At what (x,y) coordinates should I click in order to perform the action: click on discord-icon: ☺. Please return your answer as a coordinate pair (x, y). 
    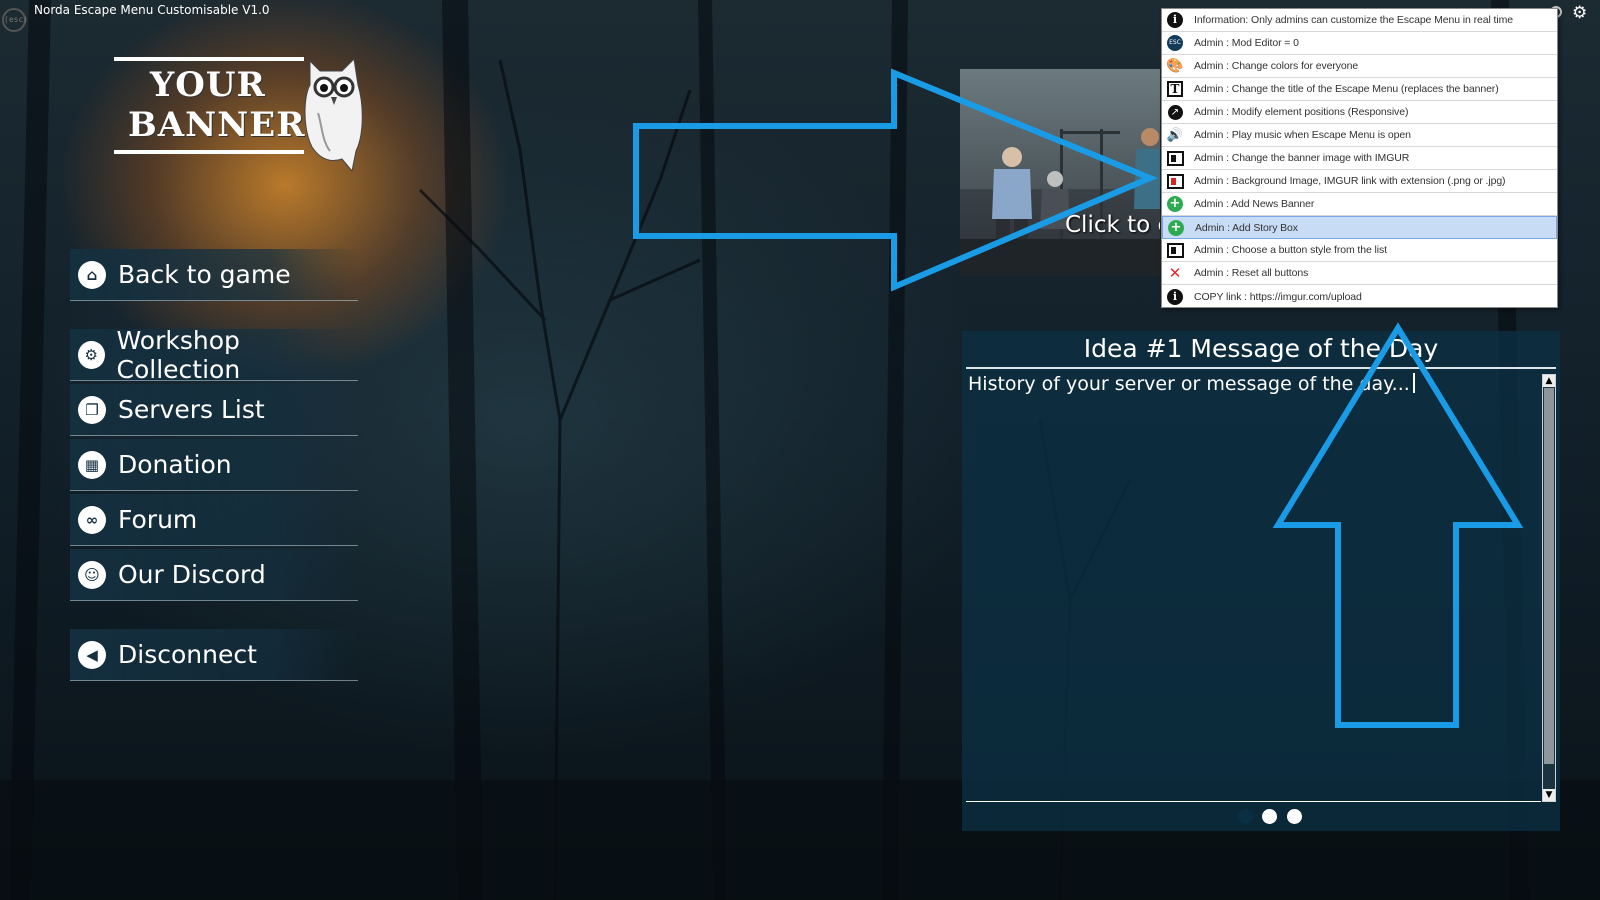
    Looking at the image, I should click on (92, 574).